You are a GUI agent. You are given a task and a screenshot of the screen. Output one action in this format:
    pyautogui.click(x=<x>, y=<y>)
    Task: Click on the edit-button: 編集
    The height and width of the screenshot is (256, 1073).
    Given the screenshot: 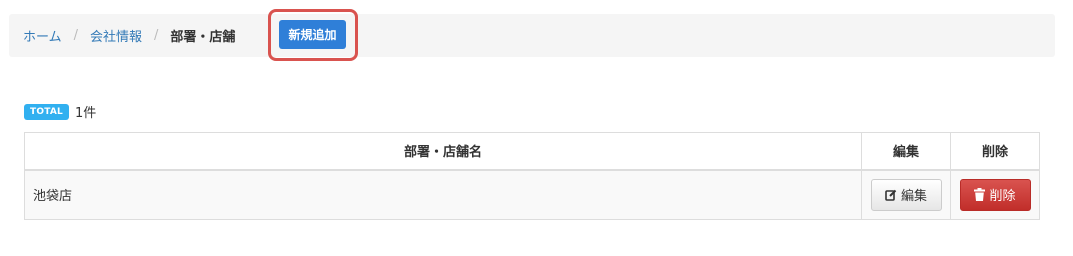 What is the action you would take?
    pyautogui.click(x=906, y=194)
    